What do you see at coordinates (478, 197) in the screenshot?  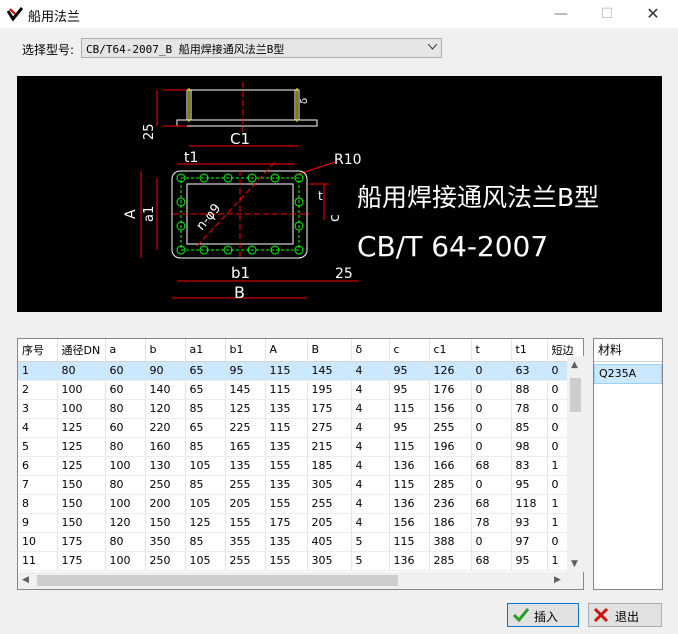 I see `drawing-title: 船用焊接通风法兰B型` at bounding box center [478, 197].